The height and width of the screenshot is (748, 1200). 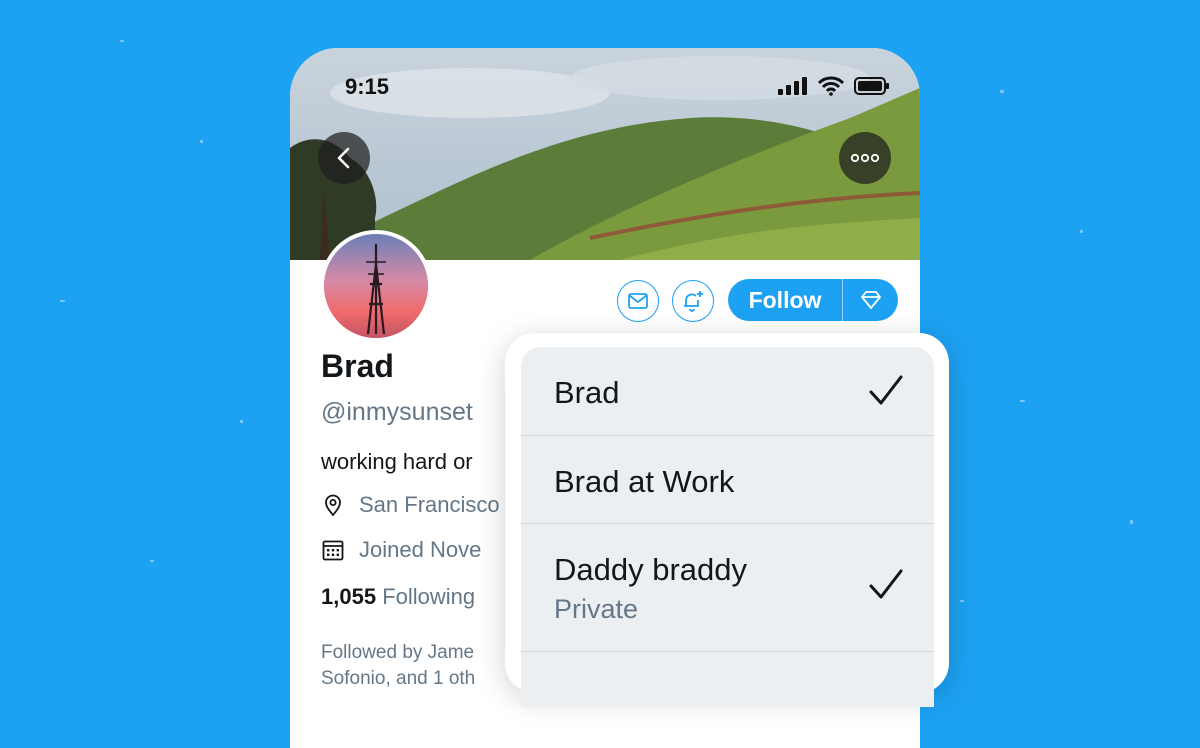 I want to click on diamond-icon, so click(x=870, y=300).